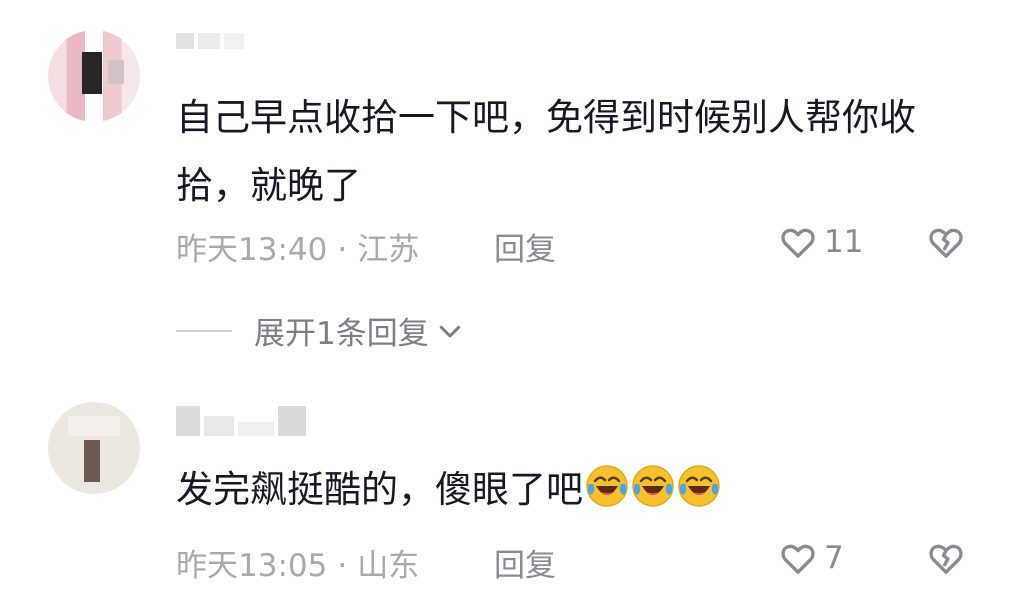  What do you see at coordinates (341, 334) in the screenshot?
I see `expand-replies-label: 展开1条回复` at bounding box center [341, 334].